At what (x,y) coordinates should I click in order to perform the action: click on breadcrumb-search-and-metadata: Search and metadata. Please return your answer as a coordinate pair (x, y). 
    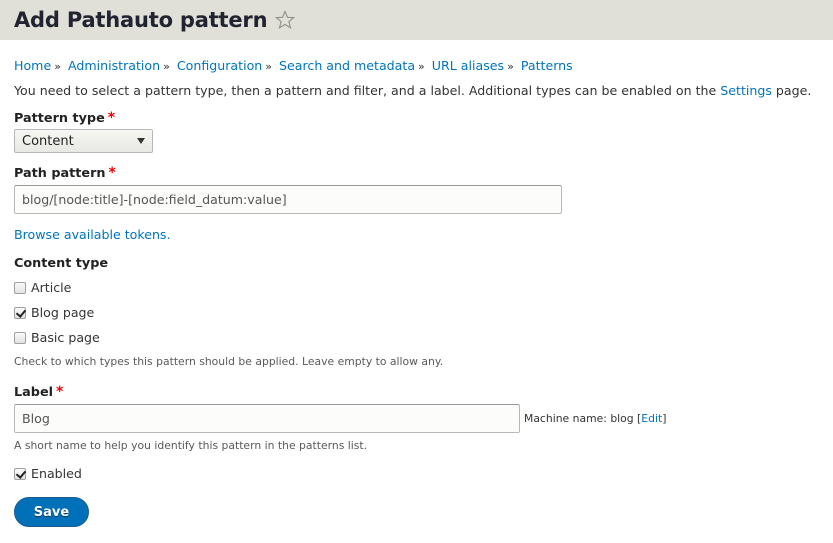
    Looking at the image, I should click on (347, 65).